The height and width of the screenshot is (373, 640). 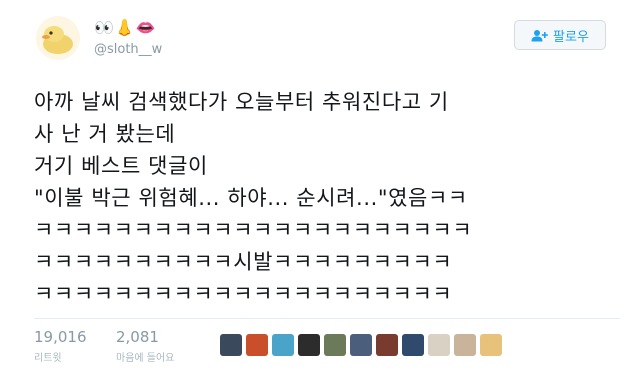 I want to click on retweet-count: 19,016, so click(x=60, y=337).